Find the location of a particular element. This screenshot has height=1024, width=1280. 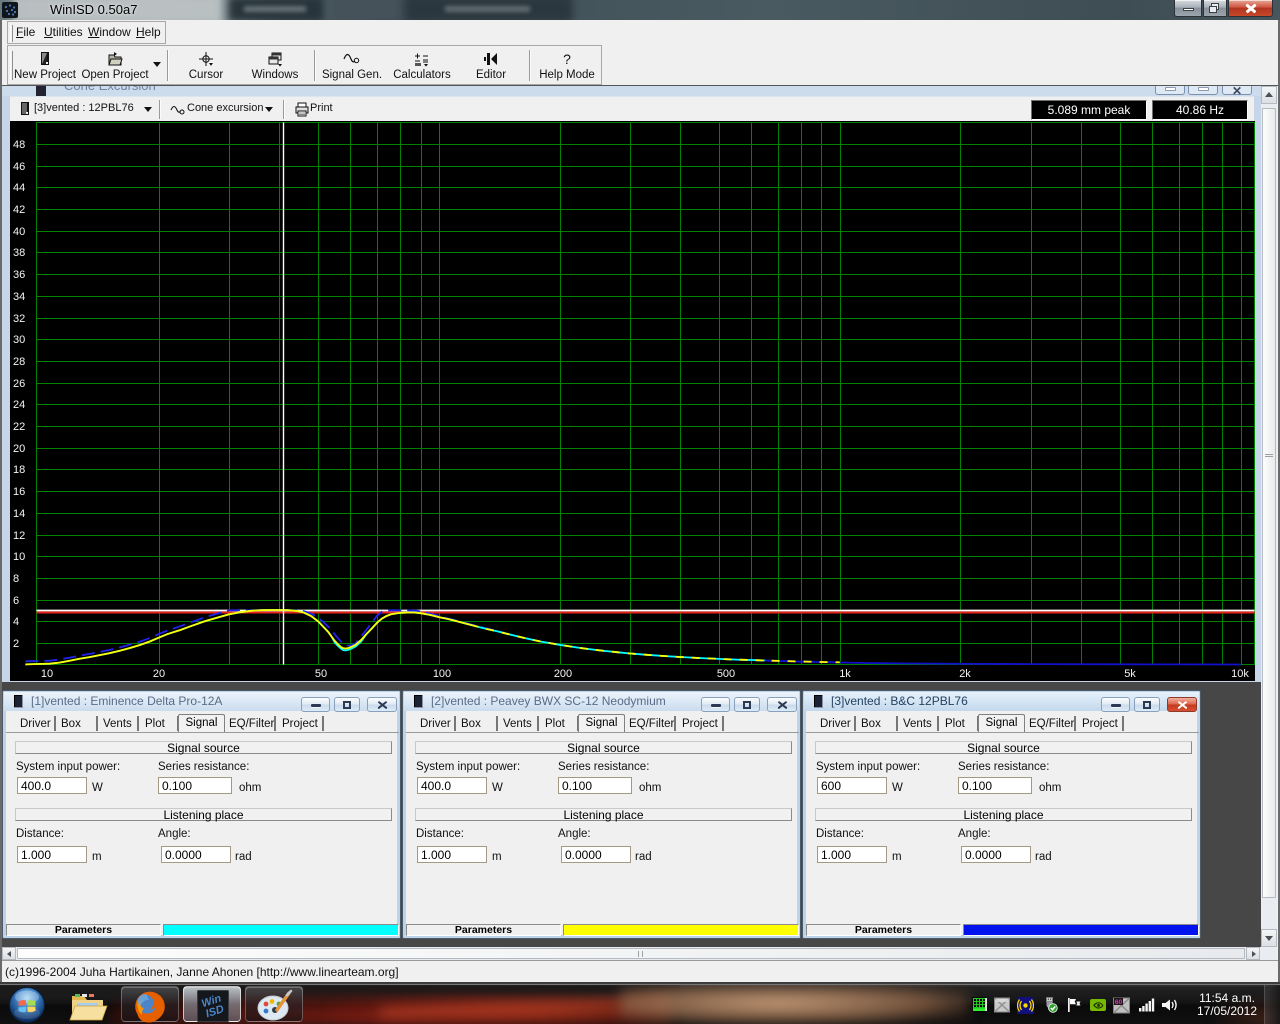

svg-text: 12 is located at coordinates (19, 536).